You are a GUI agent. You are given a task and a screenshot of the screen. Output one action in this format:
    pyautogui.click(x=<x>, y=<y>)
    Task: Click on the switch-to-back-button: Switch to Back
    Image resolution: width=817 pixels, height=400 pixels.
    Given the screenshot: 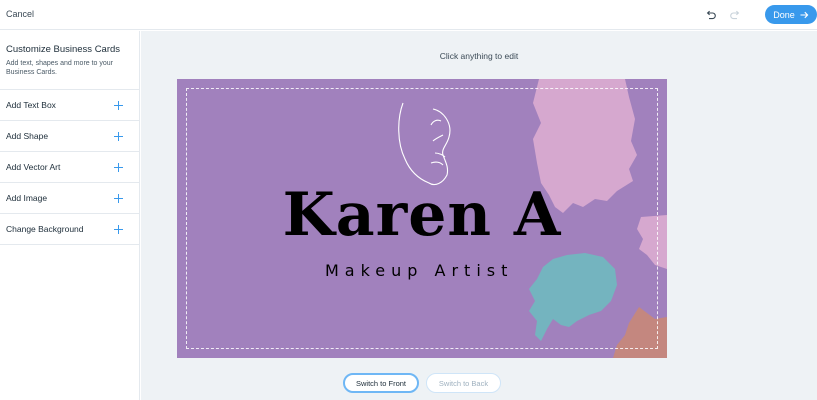 What is the action you would take?
    pyautogui.click(x=463, y=383)
    